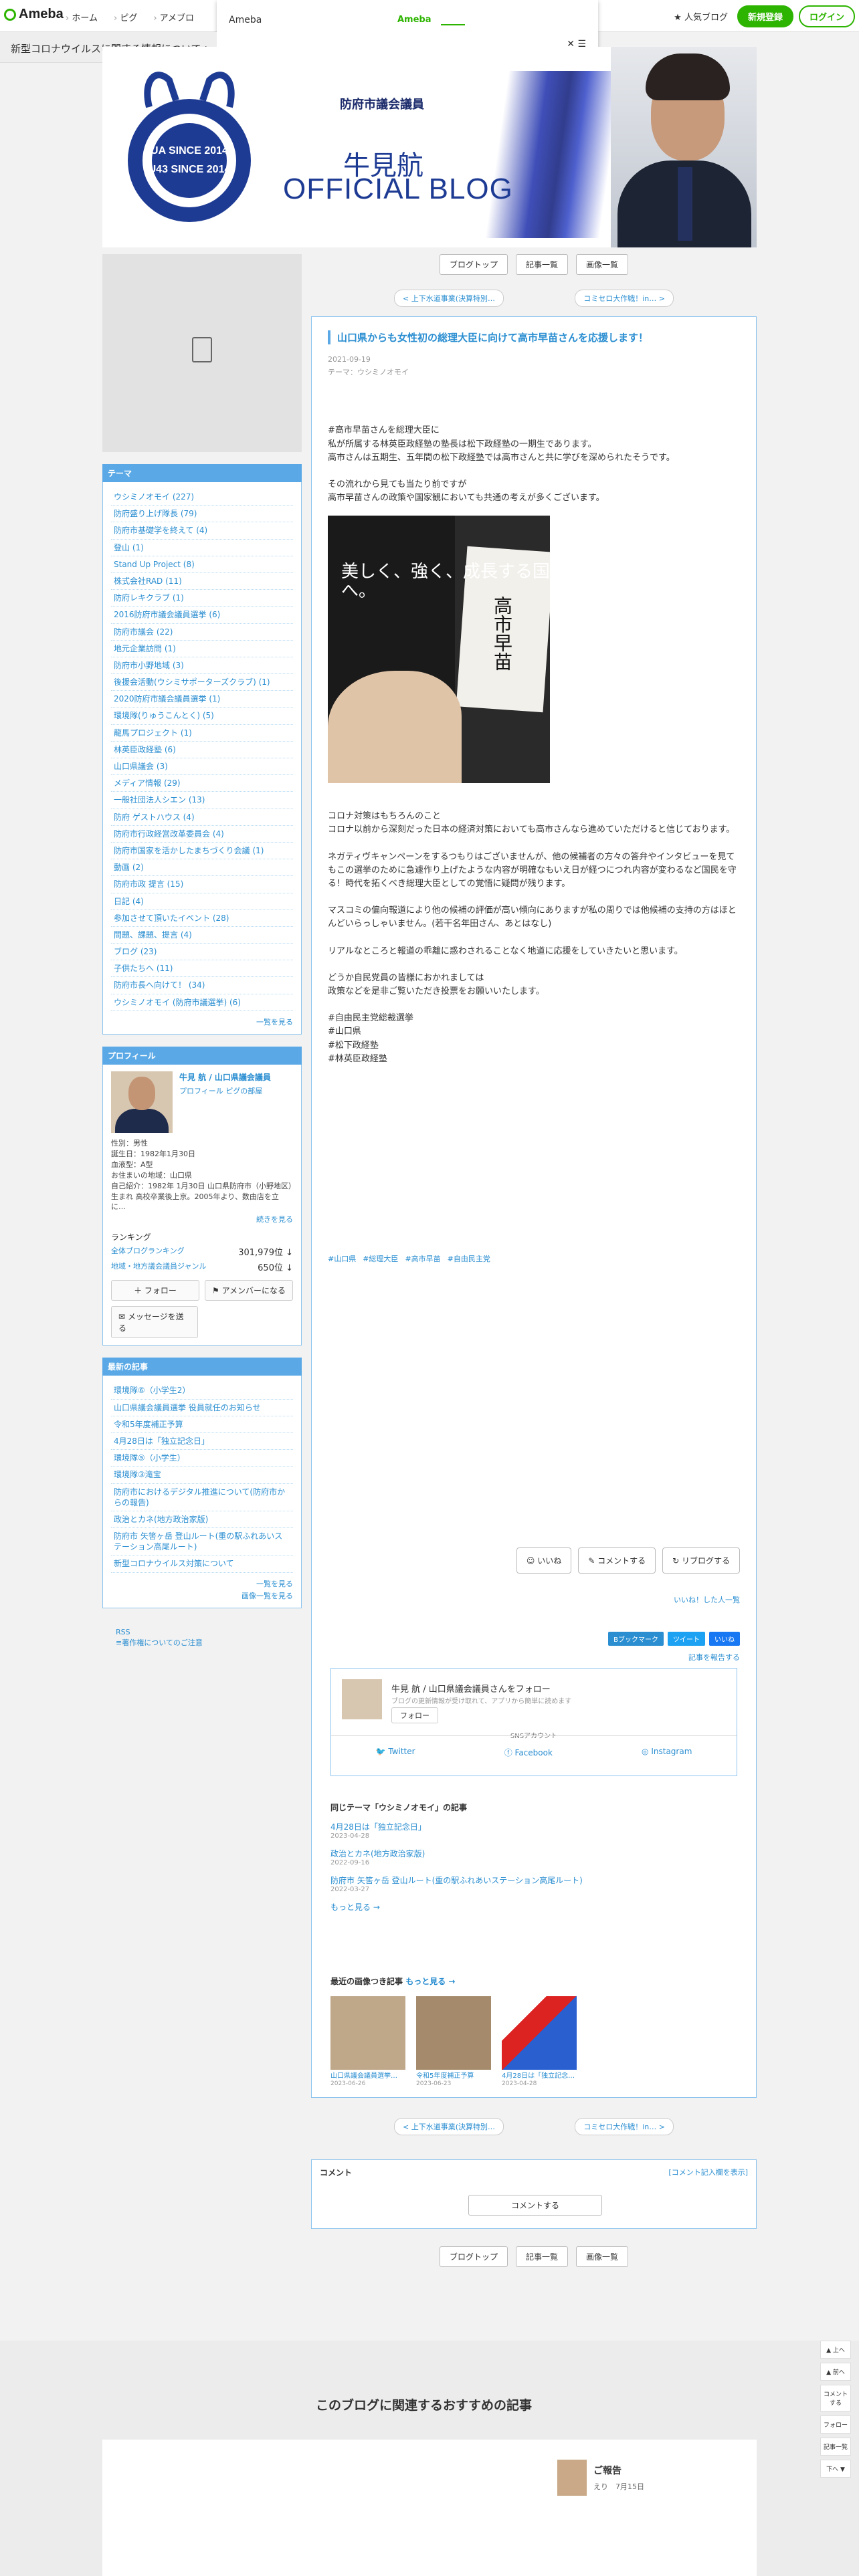 This screenshot has height=2576, width=859. Describe the element at coordinates (701, 1560) in the screenshot. I see `reblog-button: ↻ リブログする` at that location.